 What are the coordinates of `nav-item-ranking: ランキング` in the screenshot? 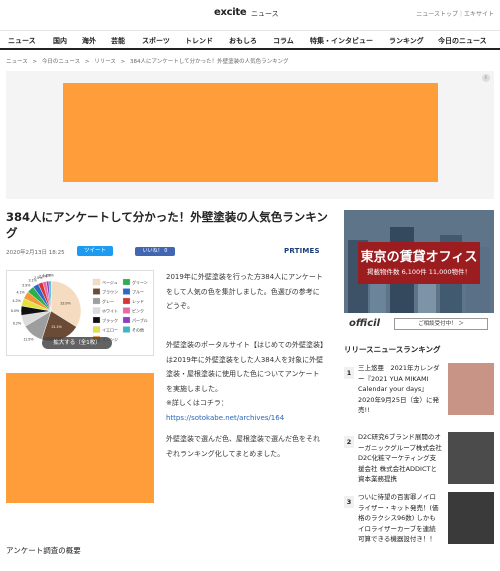 It's located at (406, 41).